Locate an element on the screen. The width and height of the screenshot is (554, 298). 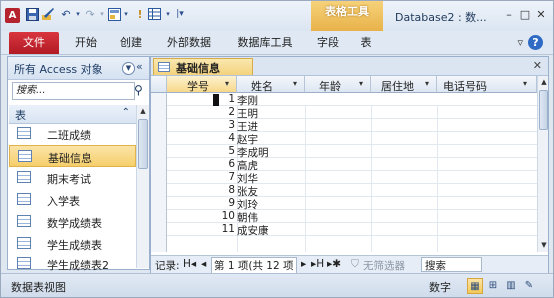
datasheet-scrollbar: ▲ ▼ is located at coordinates (542, 164).